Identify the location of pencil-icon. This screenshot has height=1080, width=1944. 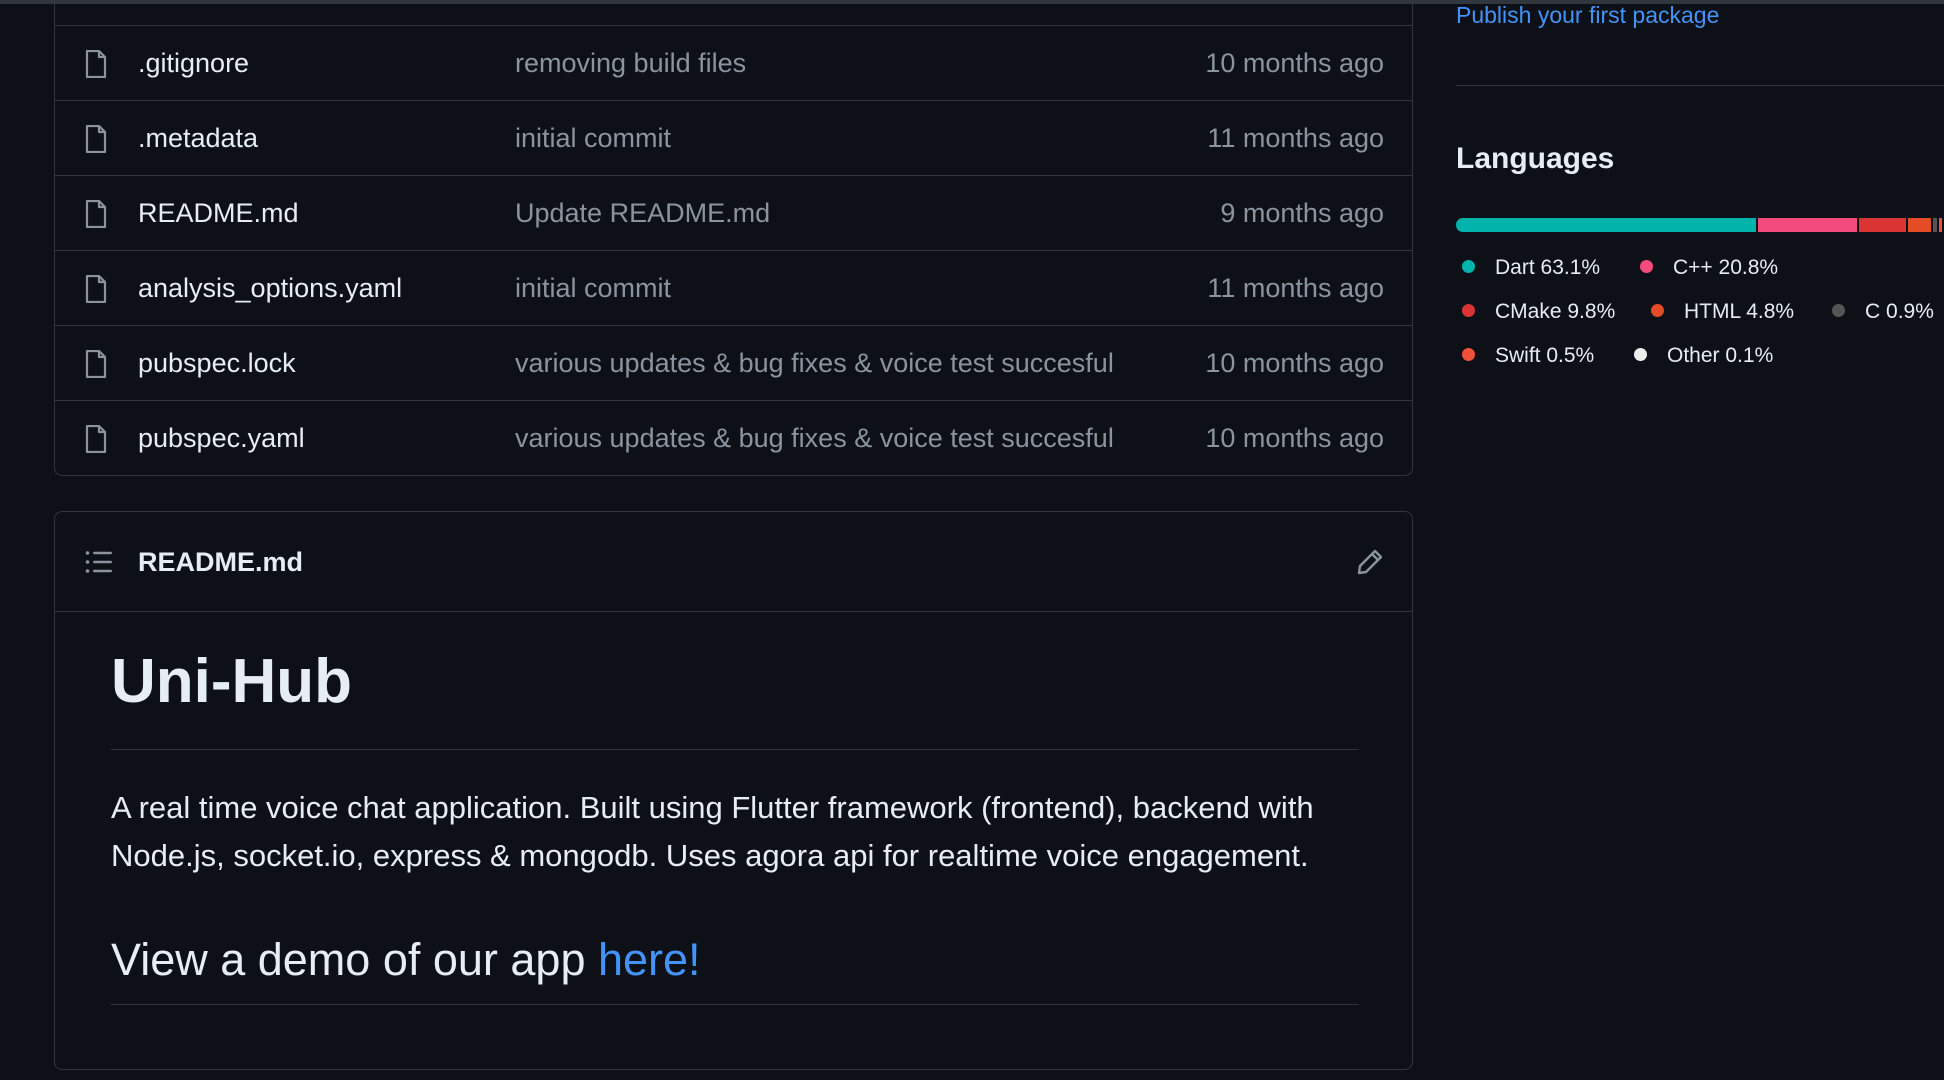
(1370, 562).